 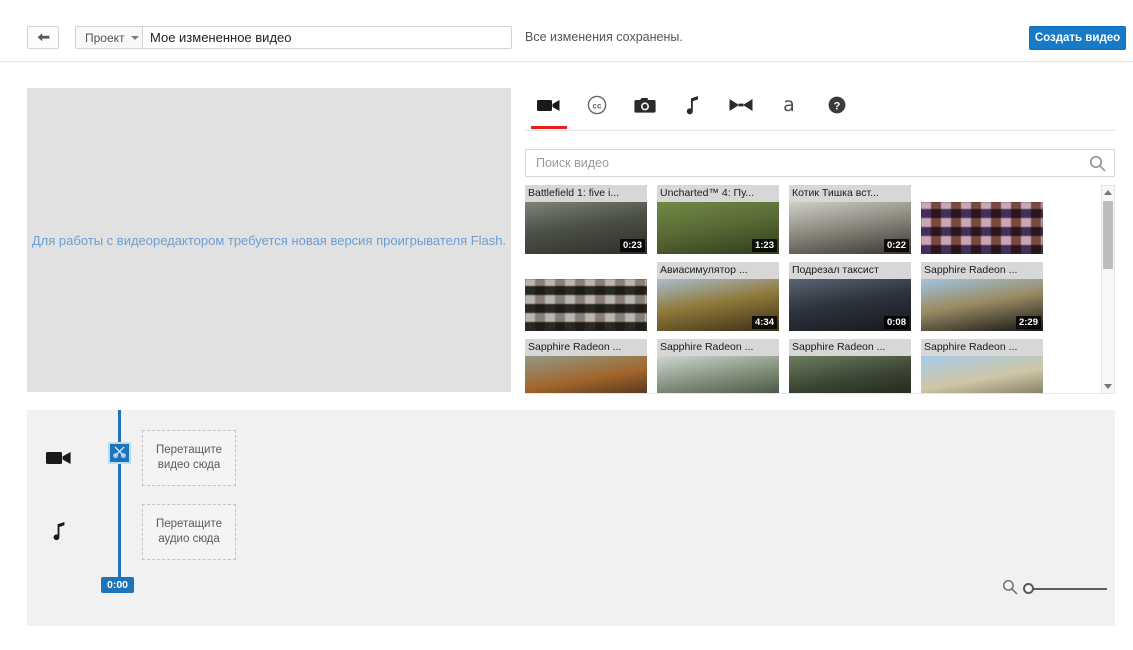 I want to click on video-thumbnail: 0:23, so click(x=586, y=228).